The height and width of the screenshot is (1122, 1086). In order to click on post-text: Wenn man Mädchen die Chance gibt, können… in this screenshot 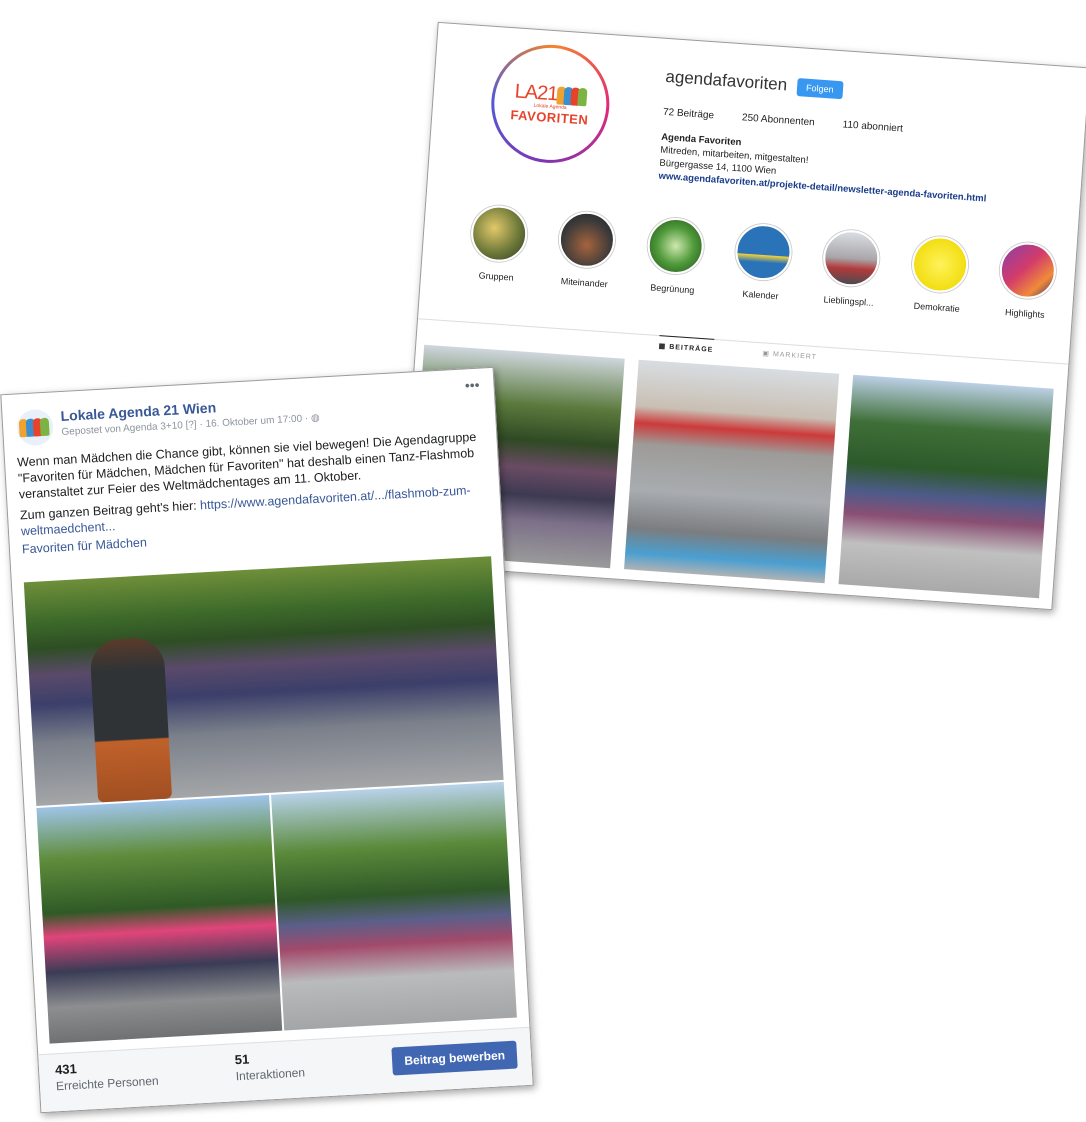, I will do `click(252, 493)`.